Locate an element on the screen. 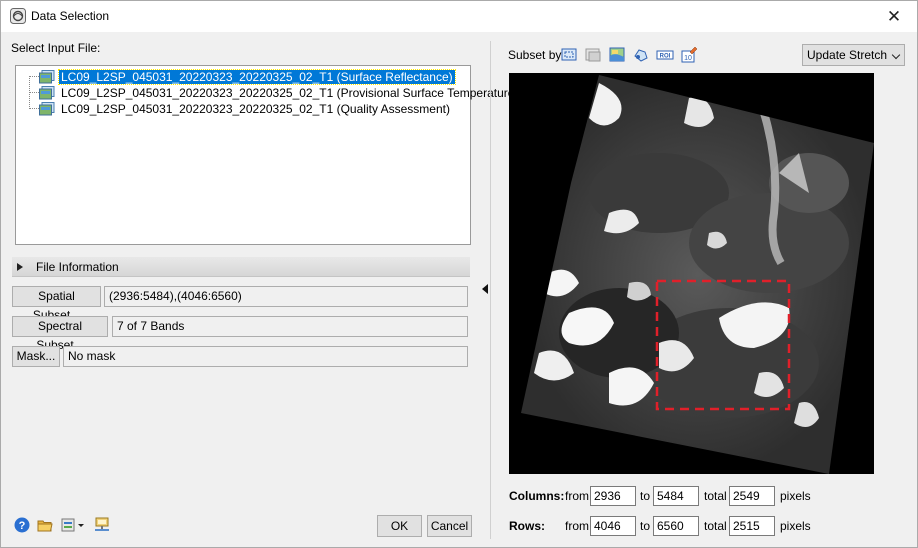 This screenshot has width=918, height=548. panel-splitter is located at coordinates (487, 290).